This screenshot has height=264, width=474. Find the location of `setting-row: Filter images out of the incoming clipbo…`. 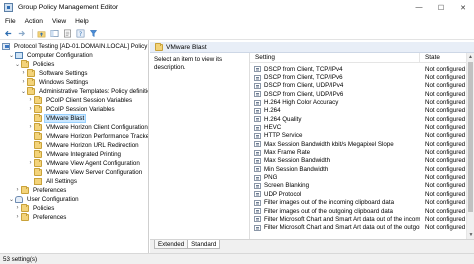

setting-row: Filter images out of the incoming clipbo… is located at coordinates (358, 203).